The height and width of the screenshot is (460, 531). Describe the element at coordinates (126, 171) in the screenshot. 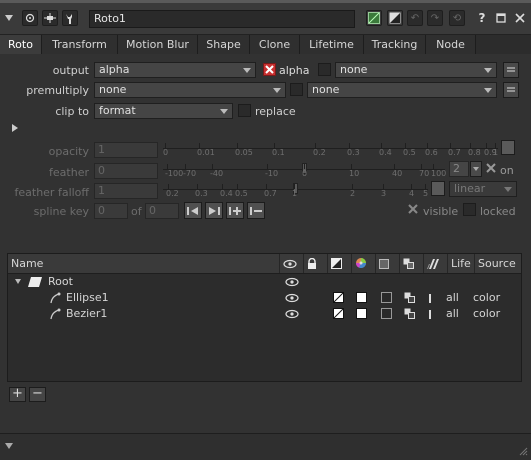

I see `feather-field: 0` at that location.